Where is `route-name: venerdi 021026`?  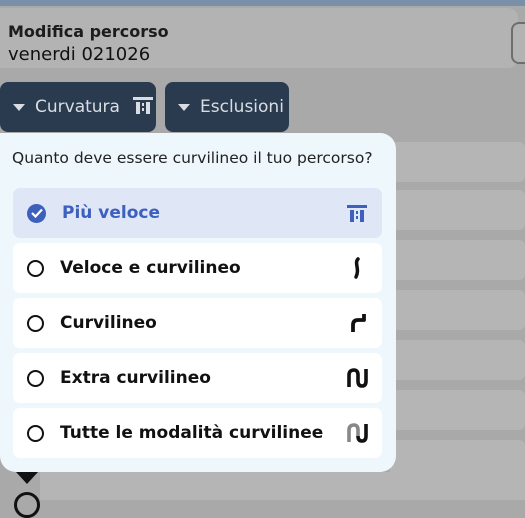 route-name: venerdi 021026 is located at coordinates (79, 54).